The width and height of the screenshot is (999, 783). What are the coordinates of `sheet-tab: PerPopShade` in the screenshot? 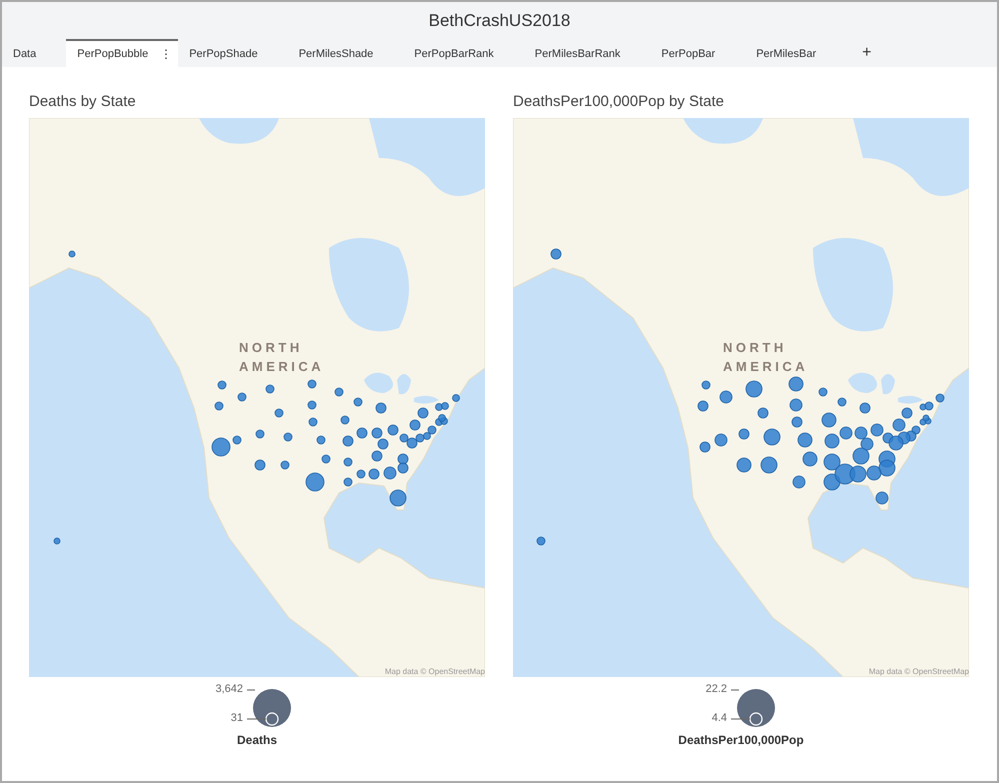 It's located at (233, 53).